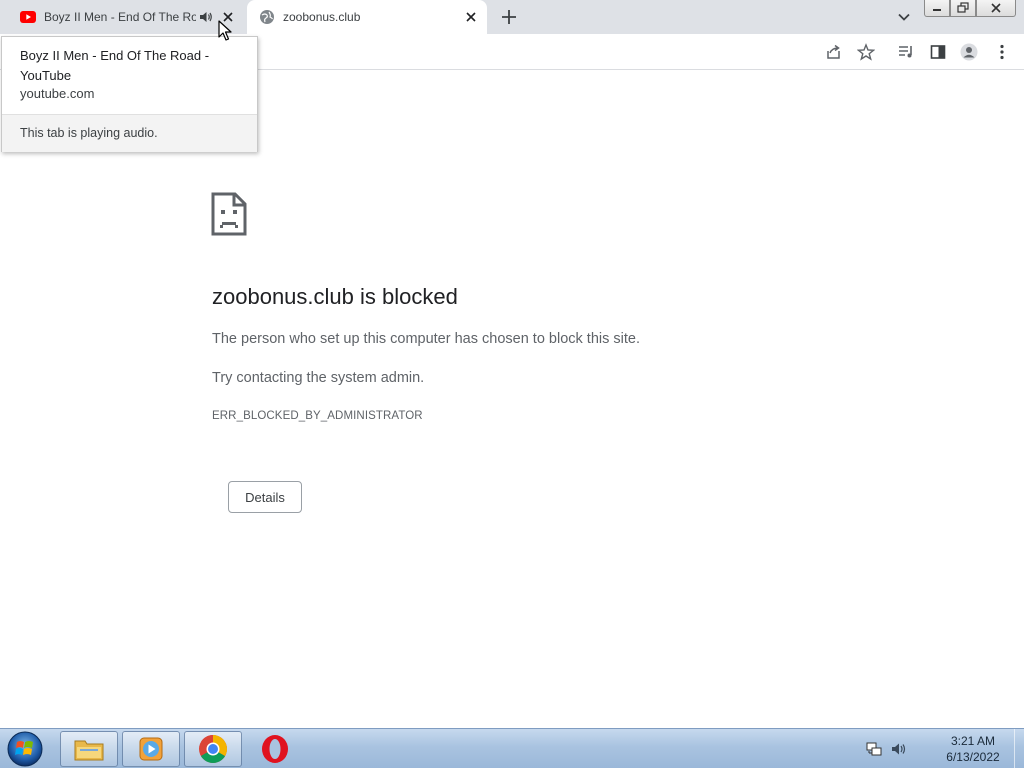  What do you see at coordinates (28, 17) in the screenshot?
I see `youtube-icon` at bounding box center [28, 17].